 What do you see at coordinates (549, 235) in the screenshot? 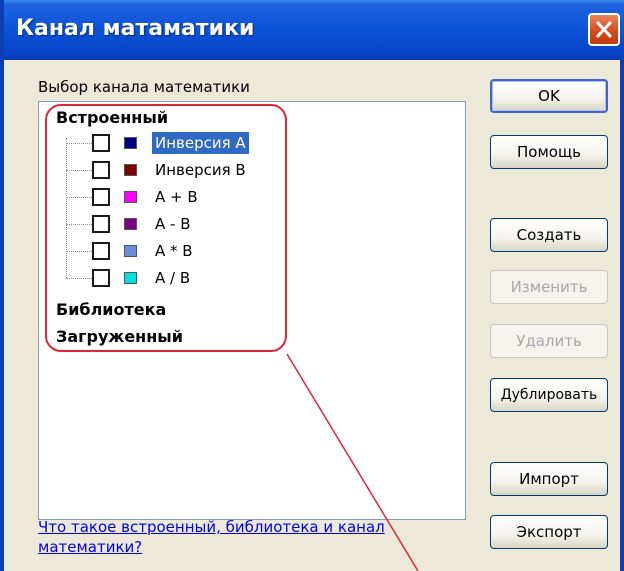
I see `create-button: Создать` at bounding box center [549, 235].